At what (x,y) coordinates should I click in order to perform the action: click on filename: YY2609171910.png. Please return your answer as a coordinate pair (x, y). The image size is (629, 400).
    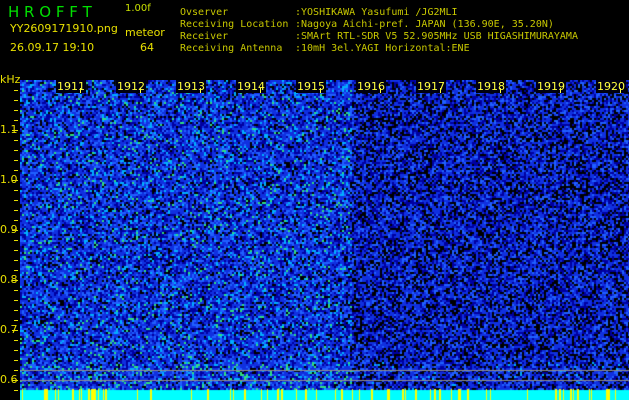
    Looking at the image, I should click on (64, 28).